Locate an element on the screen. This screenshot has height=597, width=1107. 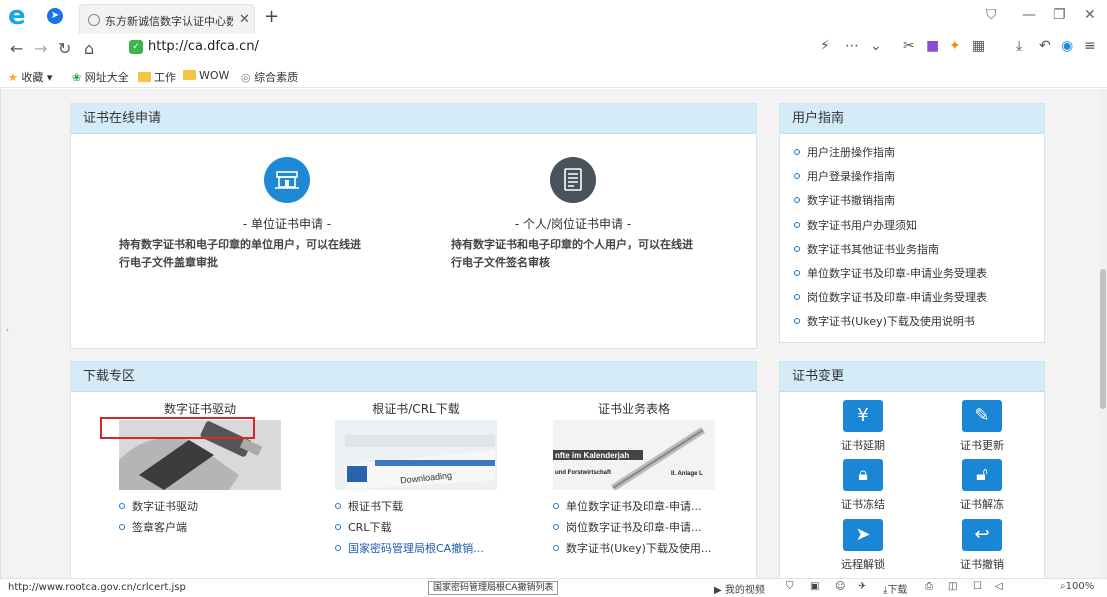
apps-grid-icon: ▦ is located at coordinates (978, 46).